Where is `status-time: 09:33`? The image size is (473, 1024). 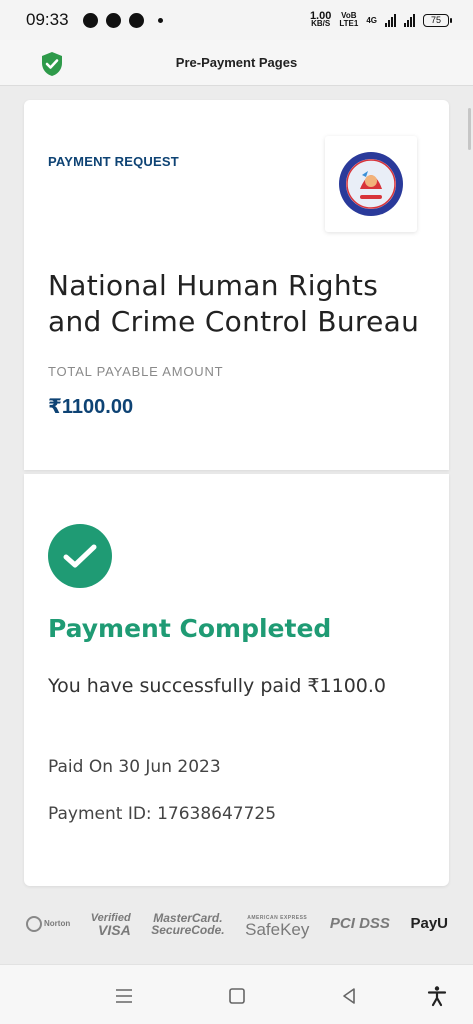
status-time: 09:33 is located at coordinates (47, 19).